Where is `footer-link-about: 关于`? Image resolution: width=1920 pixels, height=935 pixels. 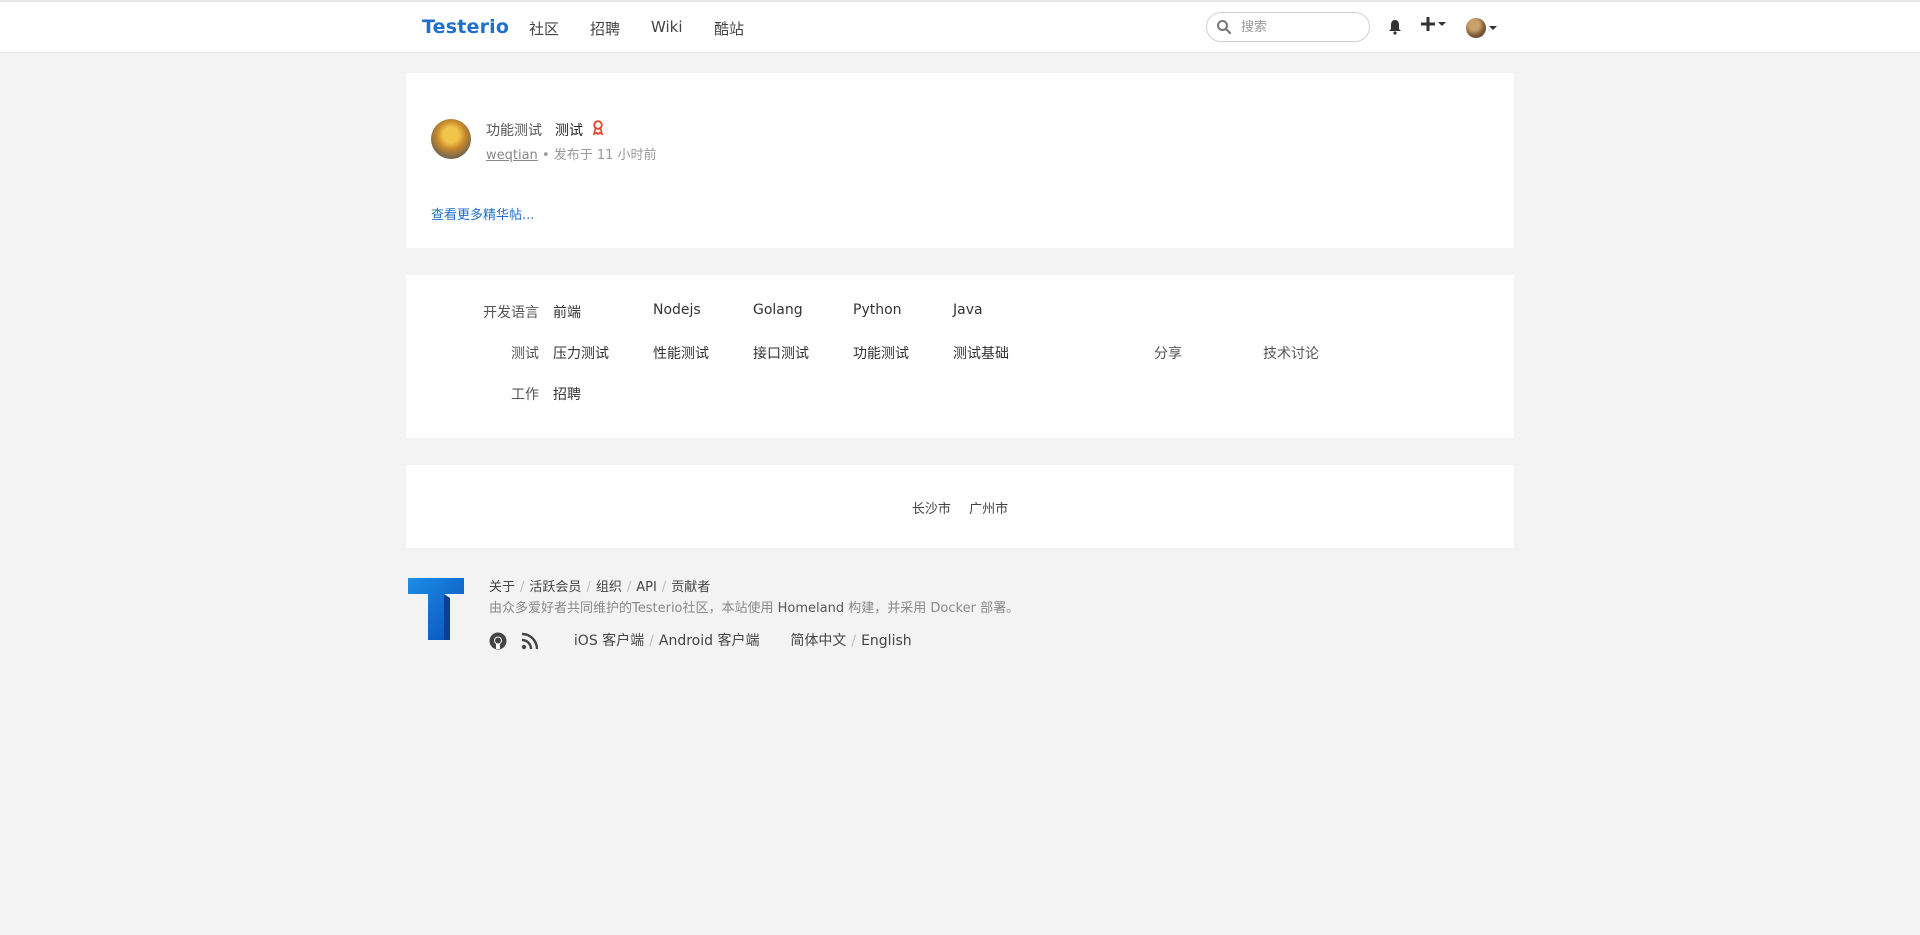 footer-link-about: 关于 is located at coordinates (502, 587).